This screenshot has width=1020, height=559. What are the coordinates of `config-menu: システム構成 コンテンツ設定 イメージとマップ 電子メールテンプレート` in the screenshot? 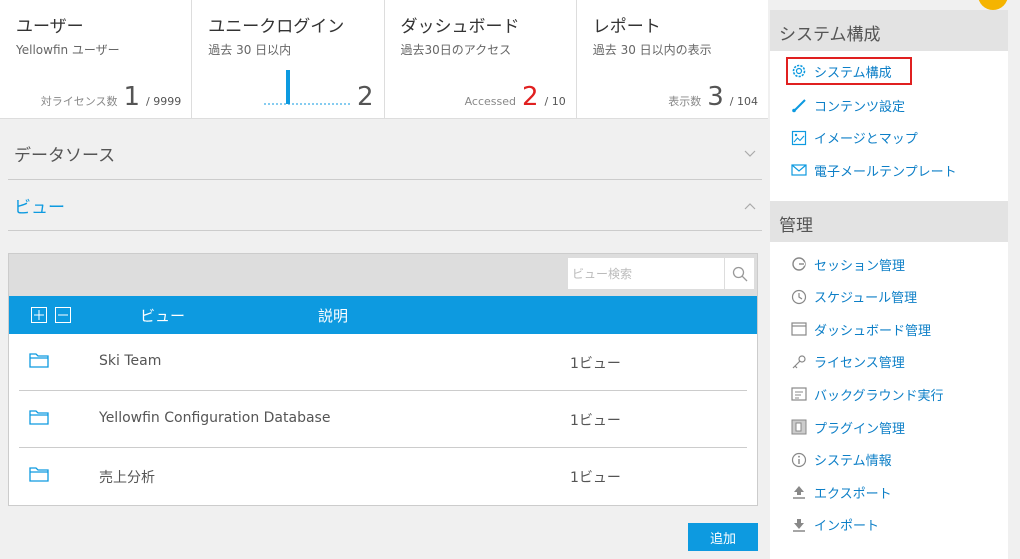 It's located at (889, 122).